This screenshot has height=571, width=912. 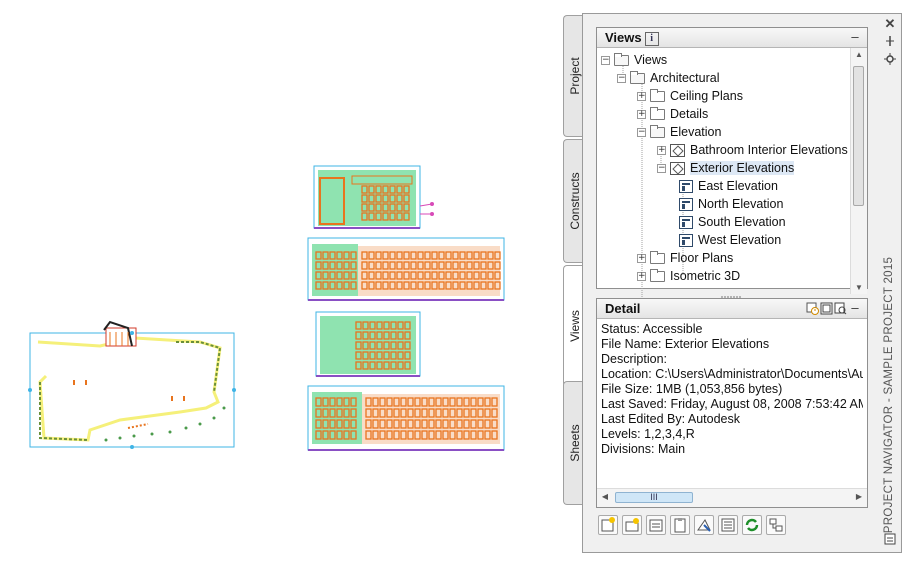 I want to click on tree-item: − Exterior Elevations, so click(x=726, y=168).